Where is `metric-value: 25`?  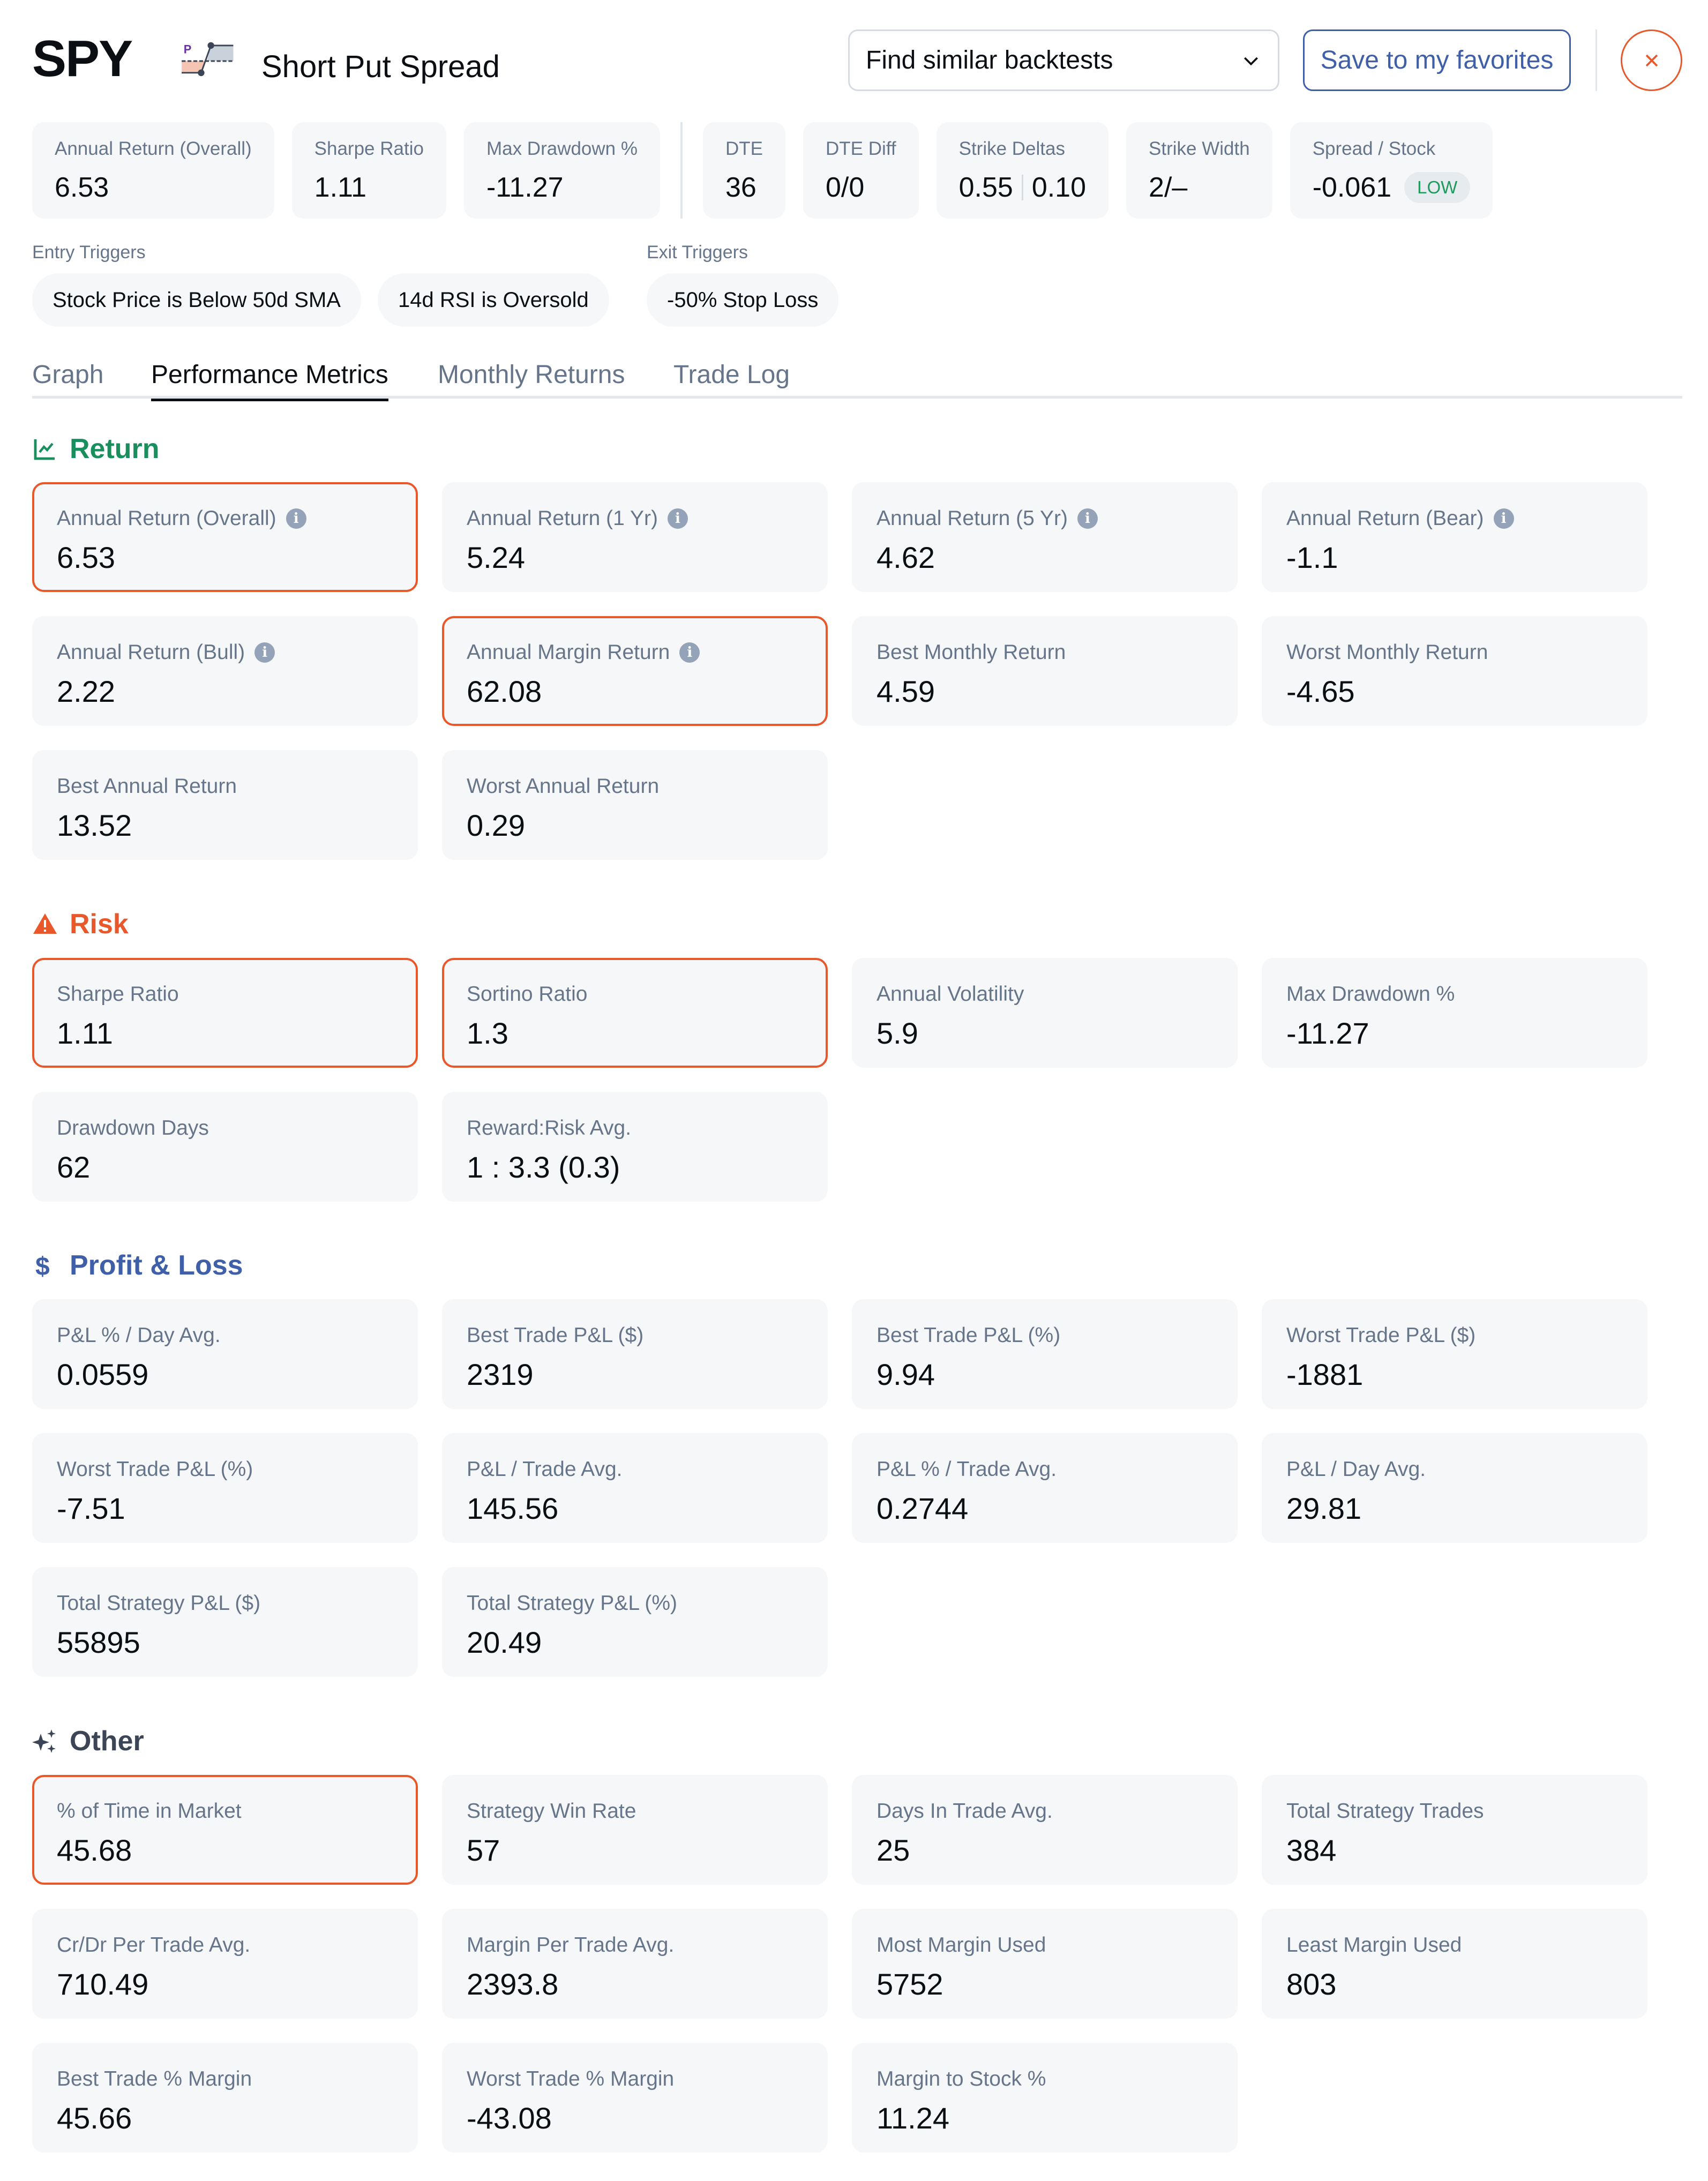 metric-value: 25 is located at coordinates (894, 1850).